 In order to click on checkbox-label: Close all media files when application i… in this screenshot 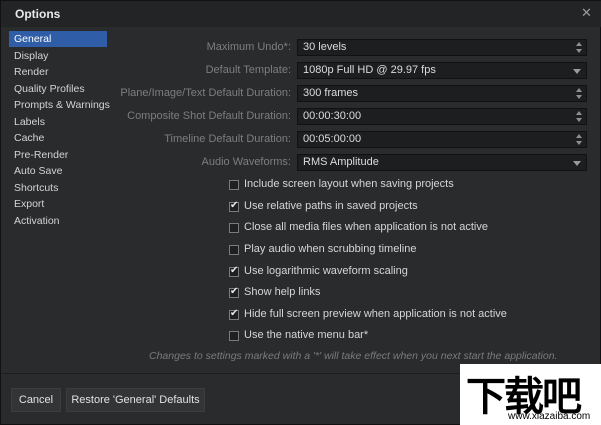, I will do `click(366, 227)`.